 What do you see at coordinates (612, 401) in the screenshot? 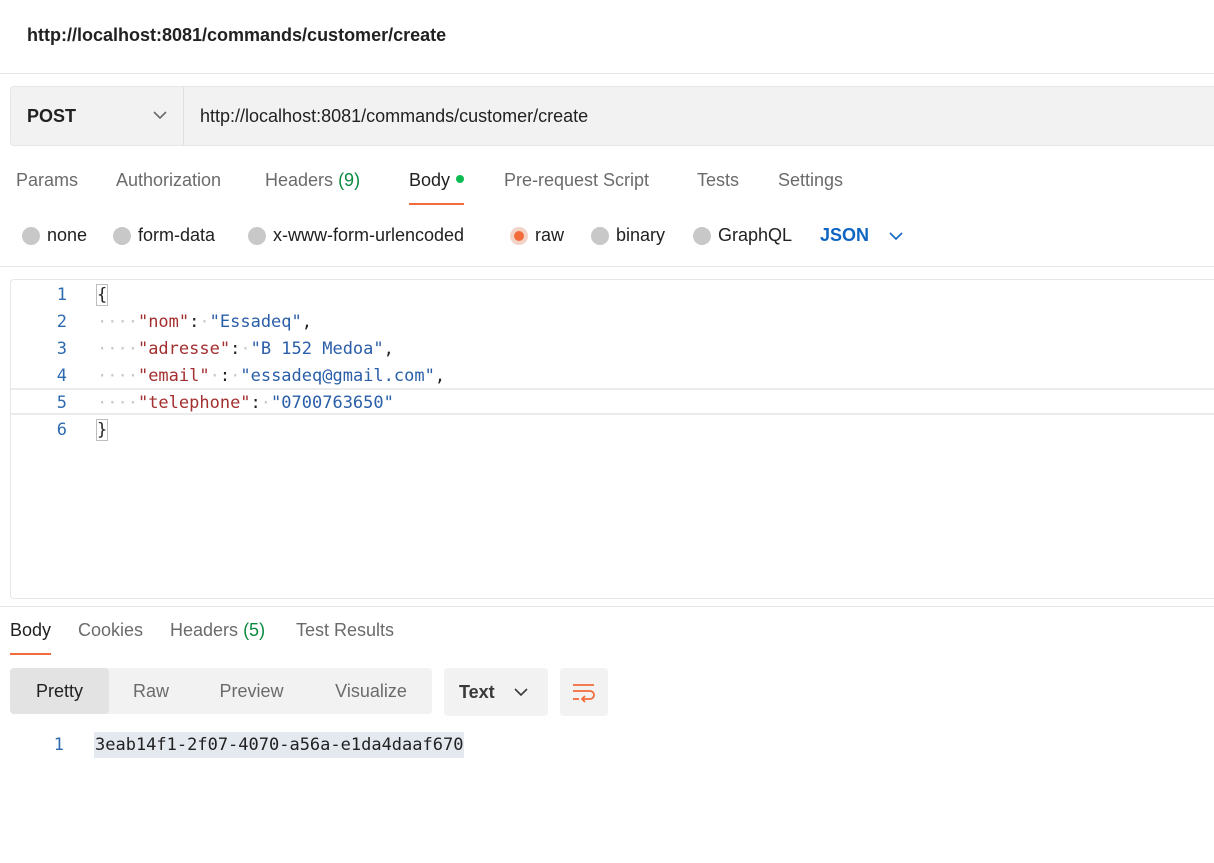
I see `code-line-current: 5 ····"telephone":·"0700763650"` at bounding box center [612, 401].